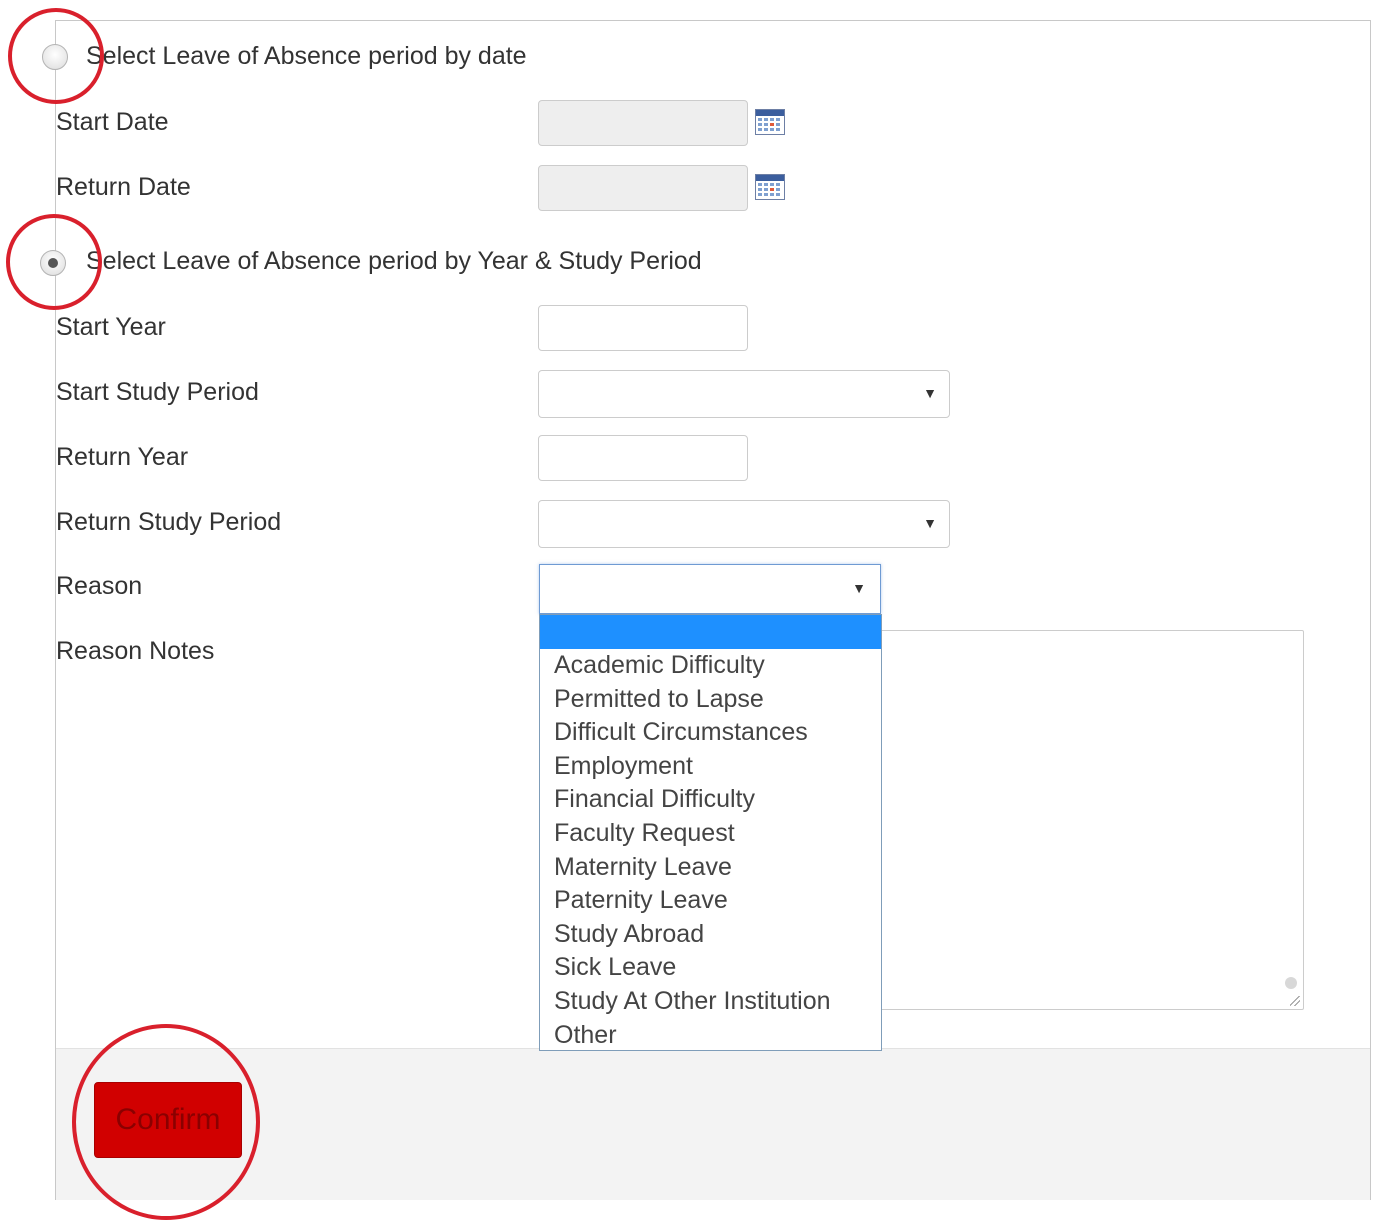 The image size is (1373, 1220). Describe the element at coordinates (306, 56) in the screenshot. I see `radio-by-date-label: Select Leave of Absence period by date` at that location.